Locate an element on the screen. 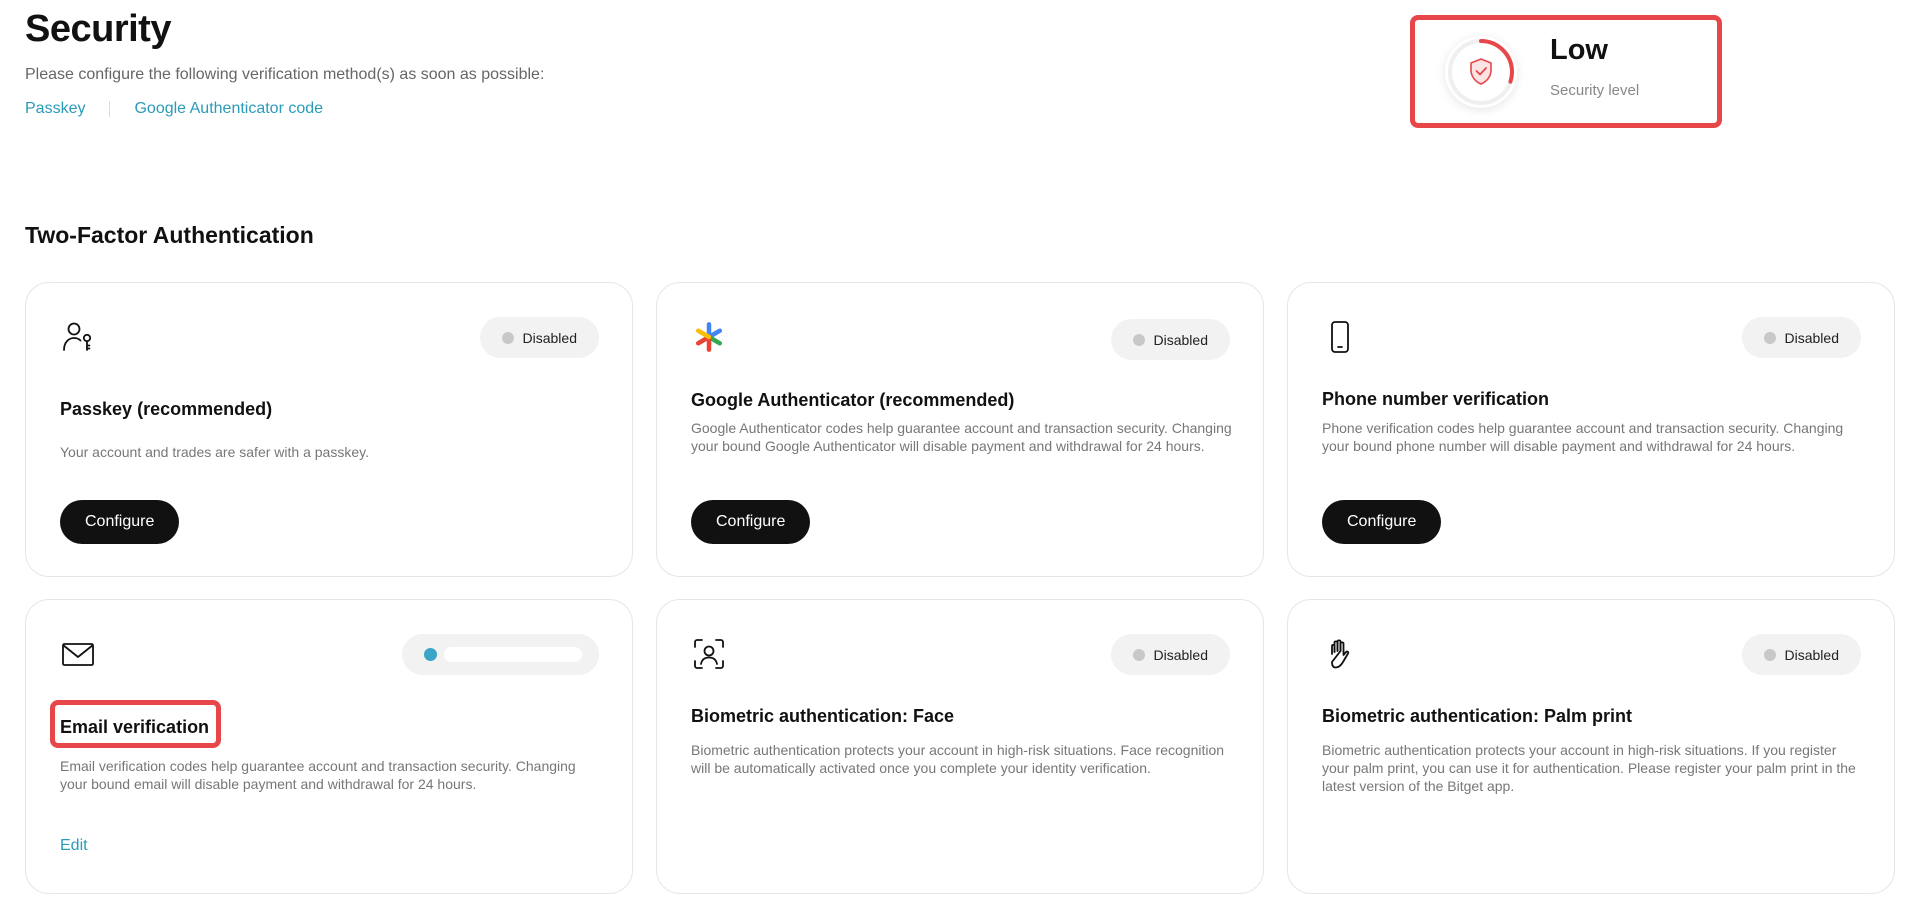  face-scan-icon is located at coordinates (709, 654).